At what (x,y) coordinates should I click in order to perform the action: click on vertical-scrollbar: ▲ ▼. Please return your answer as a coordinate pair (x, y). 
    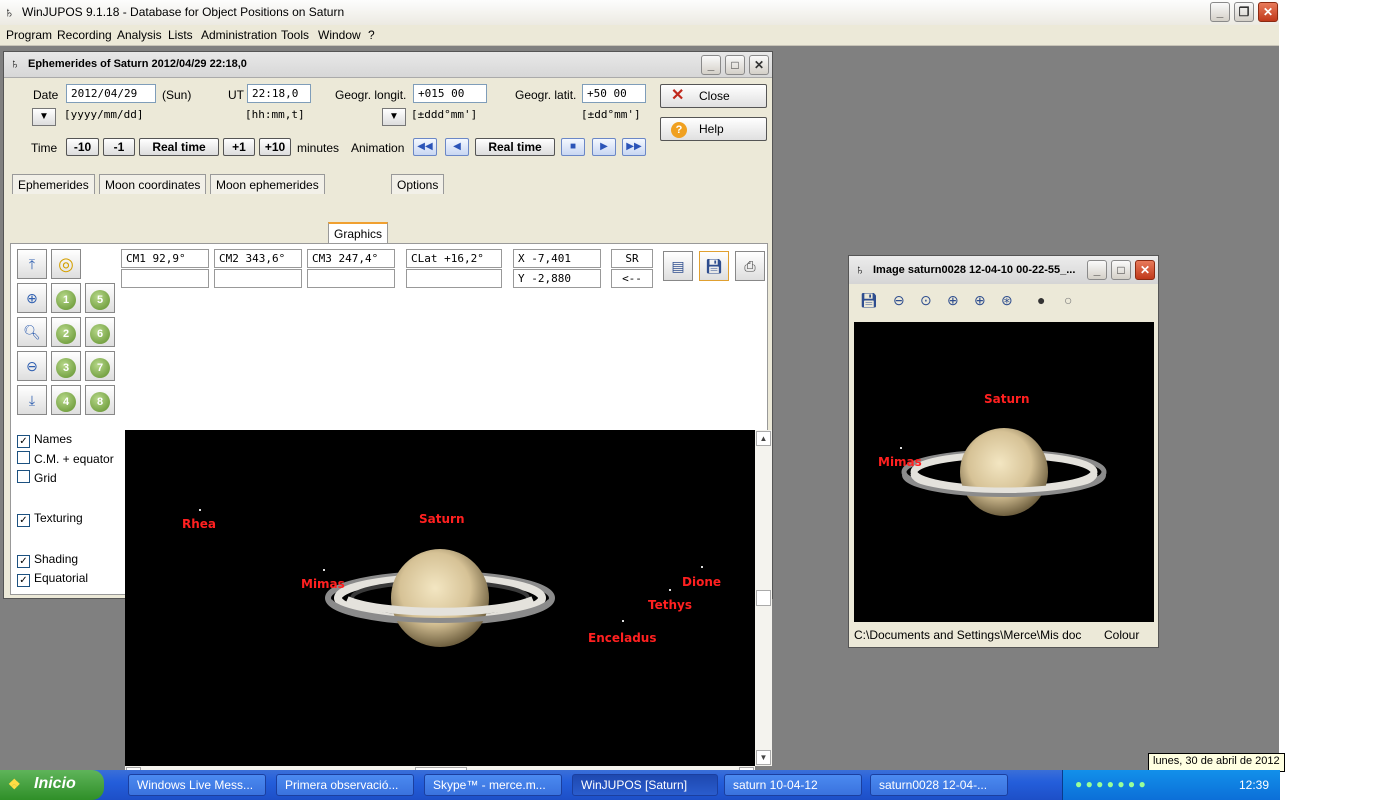
    Looking at the image, I should click on (763, 598).